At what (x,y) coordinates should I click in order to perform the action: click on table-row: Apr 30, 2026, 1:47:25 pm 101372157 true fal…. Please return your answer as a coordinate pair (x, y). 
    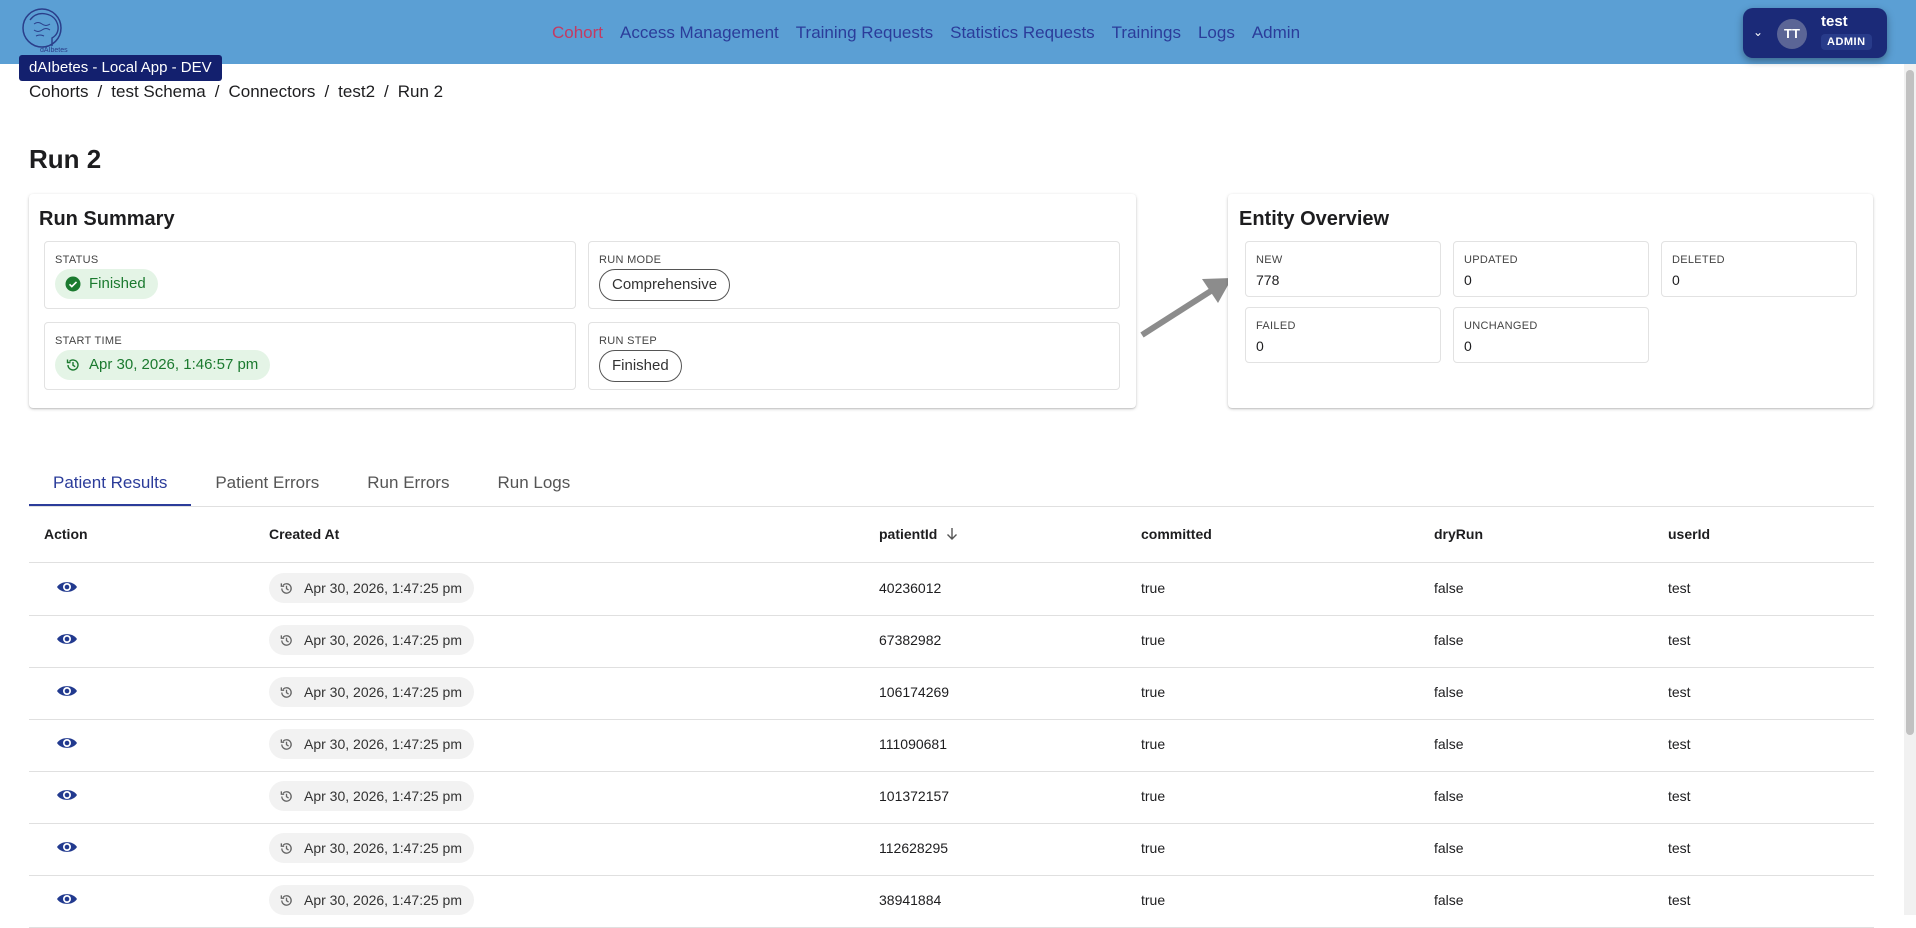
    Looking at the image, I should click on (951, 797).